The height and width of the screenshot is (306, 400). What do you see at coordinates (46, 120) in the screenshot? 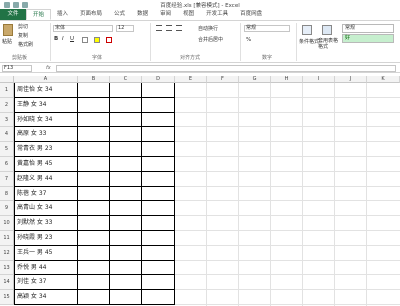
I see `cell-a: 孙如晓 女 34` at bounding box center [46, 120].